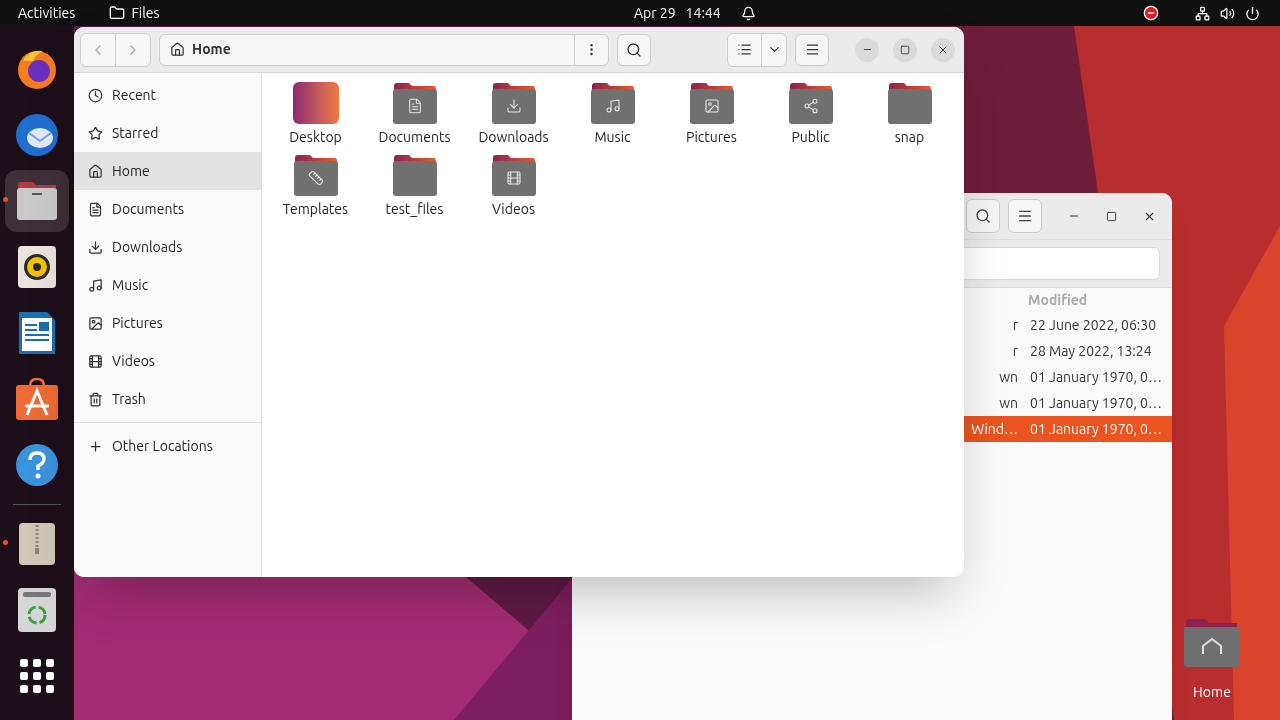 The width and height of the screenshot is (1280, 720). What do you see at coordinates (167, 361) in the screenshot?
I see `sidebar-item: Videos` at bounding box center [167, 361].